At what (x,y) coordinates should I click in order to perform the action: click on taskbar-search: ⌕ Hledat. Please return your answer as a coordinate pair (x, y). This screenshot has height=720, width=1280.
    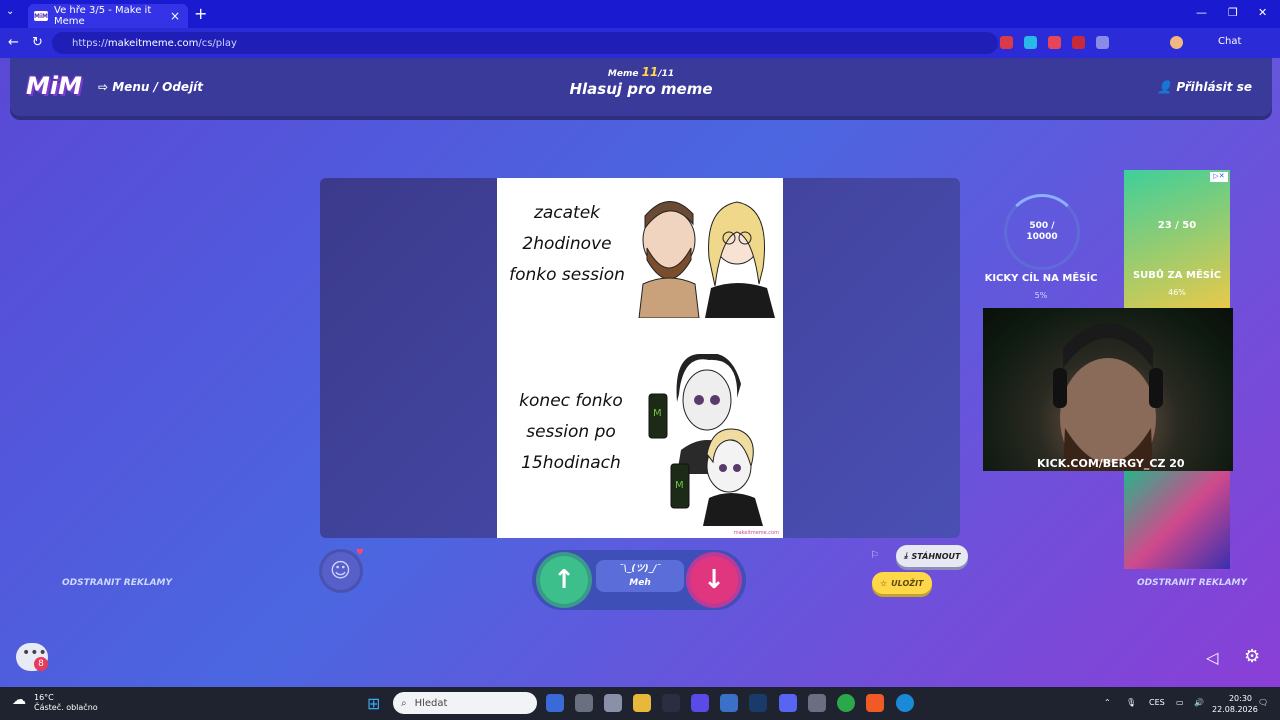
    Looking at the image, I should click on (465, 703).